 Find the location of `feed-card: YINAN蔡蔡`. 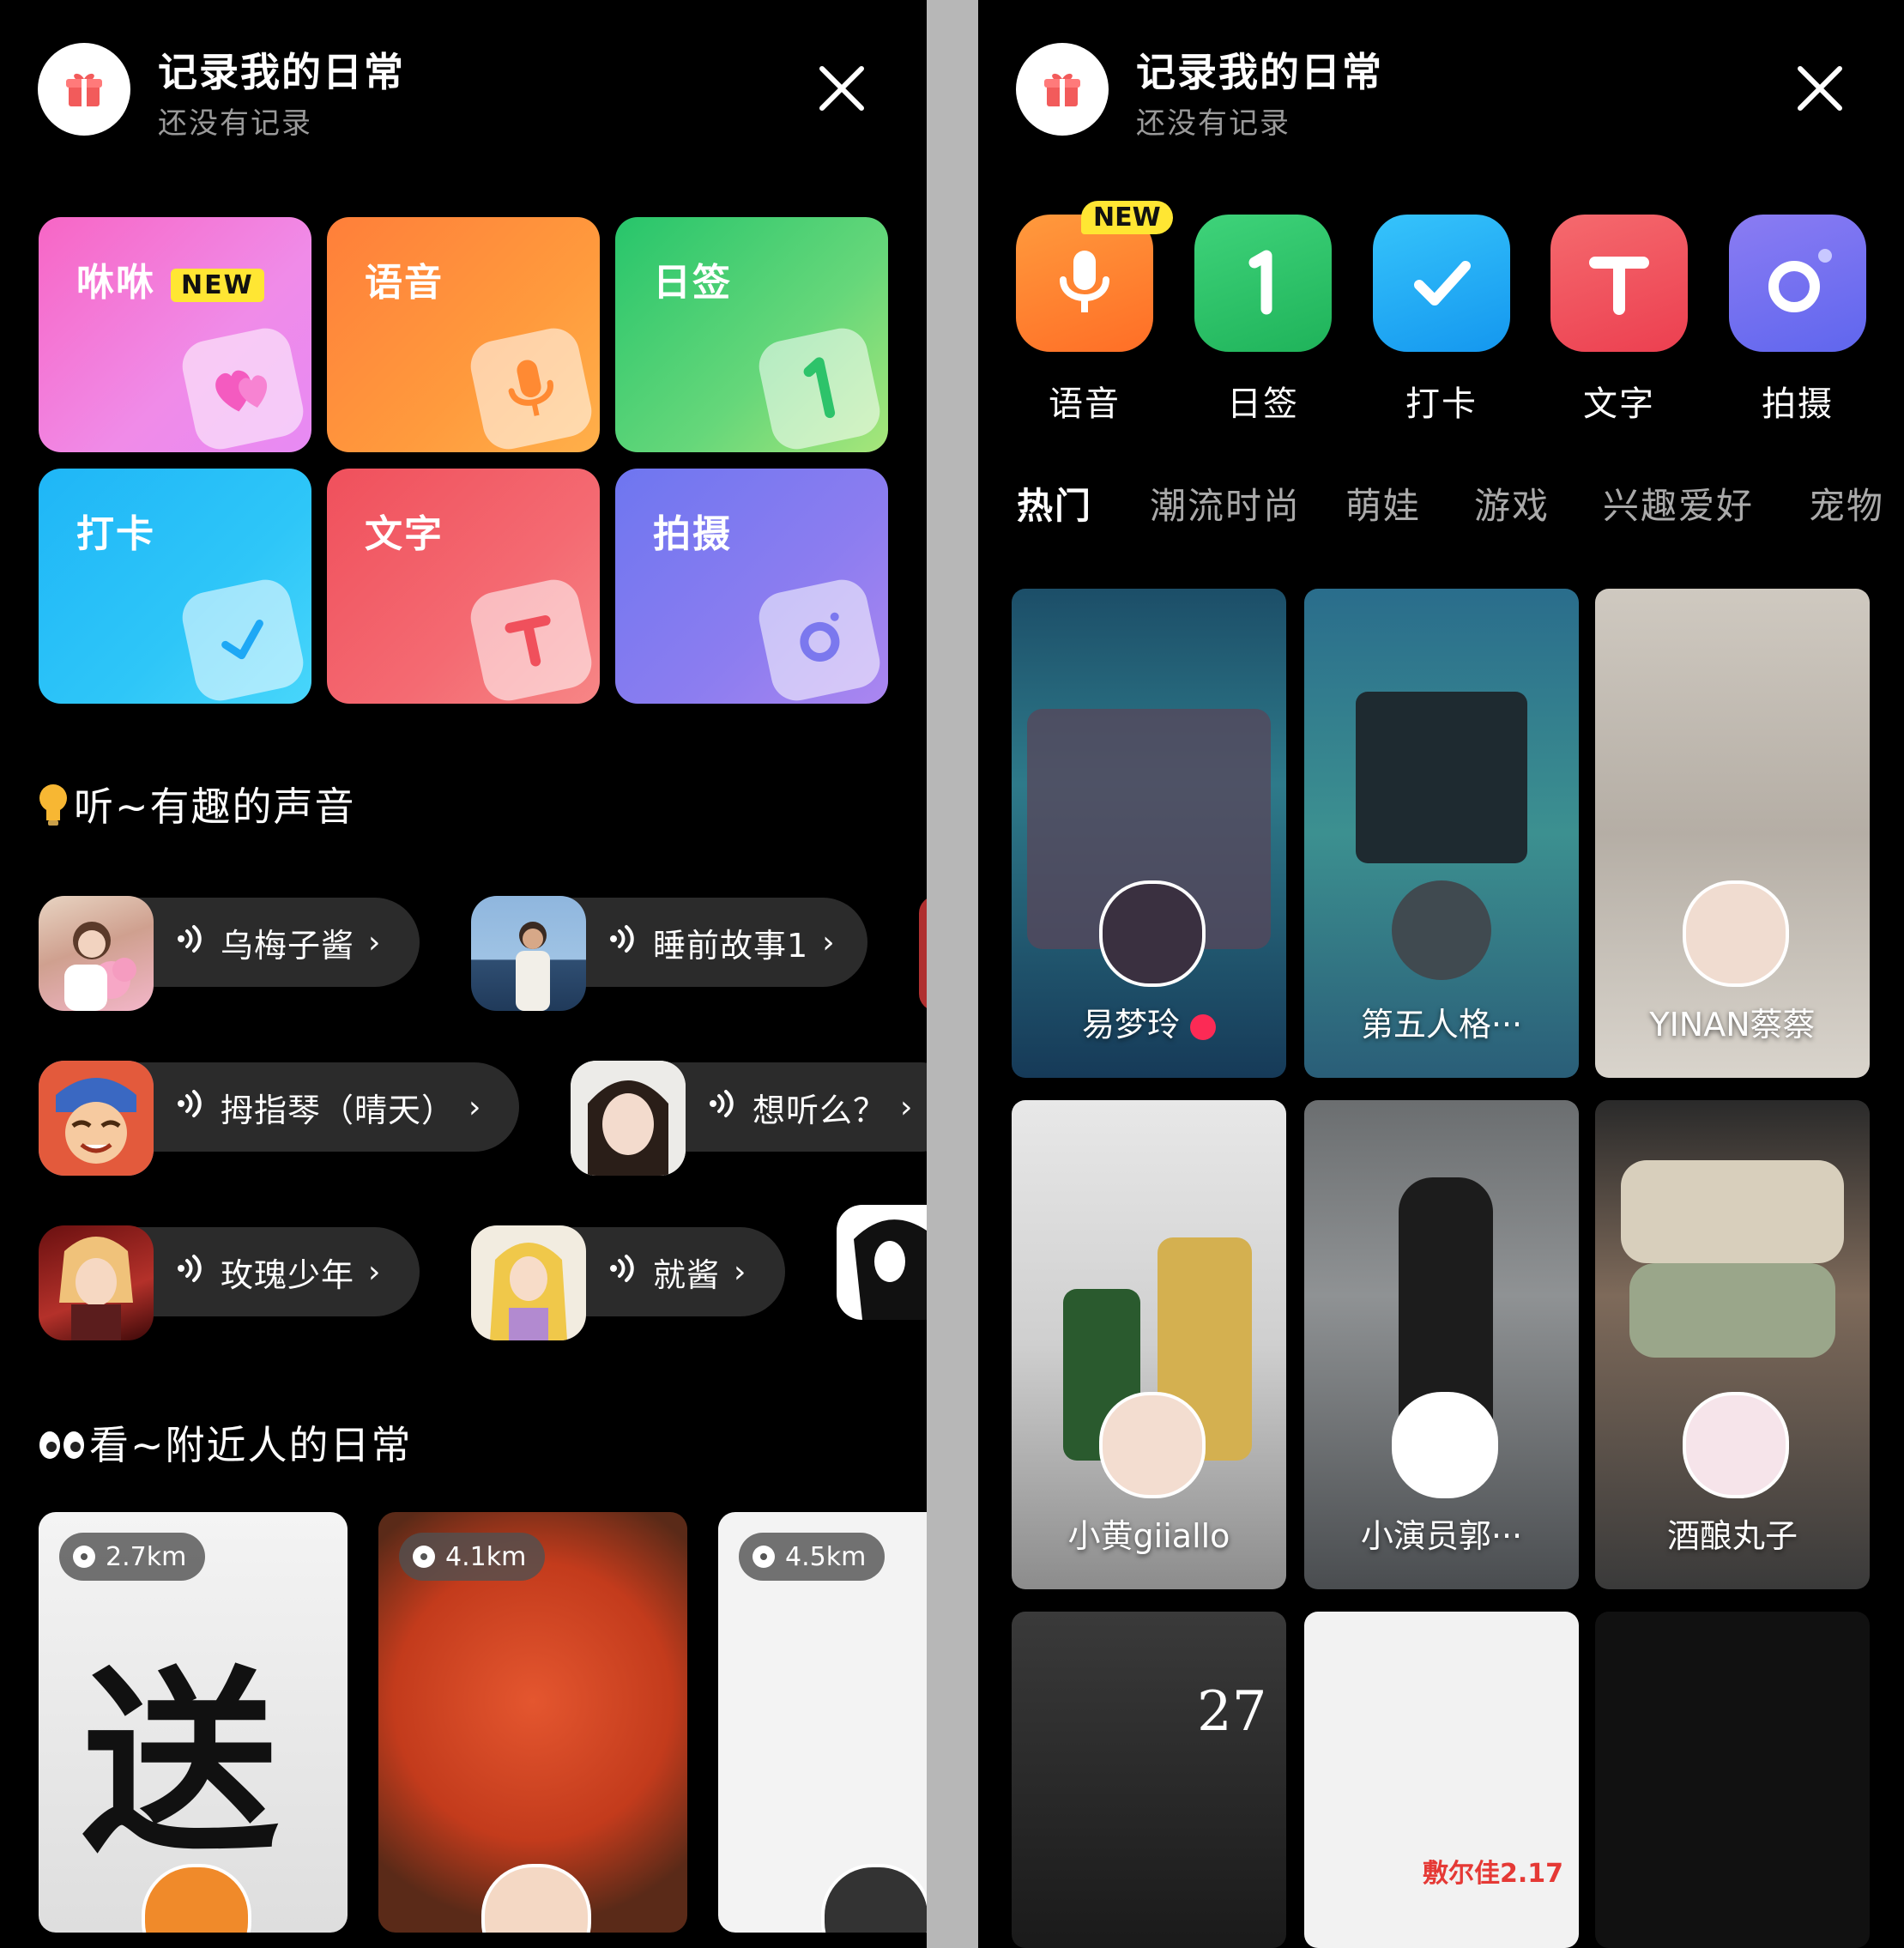

feed-card: YINAN蔡蔡 is located at coordinates (1732, 834).